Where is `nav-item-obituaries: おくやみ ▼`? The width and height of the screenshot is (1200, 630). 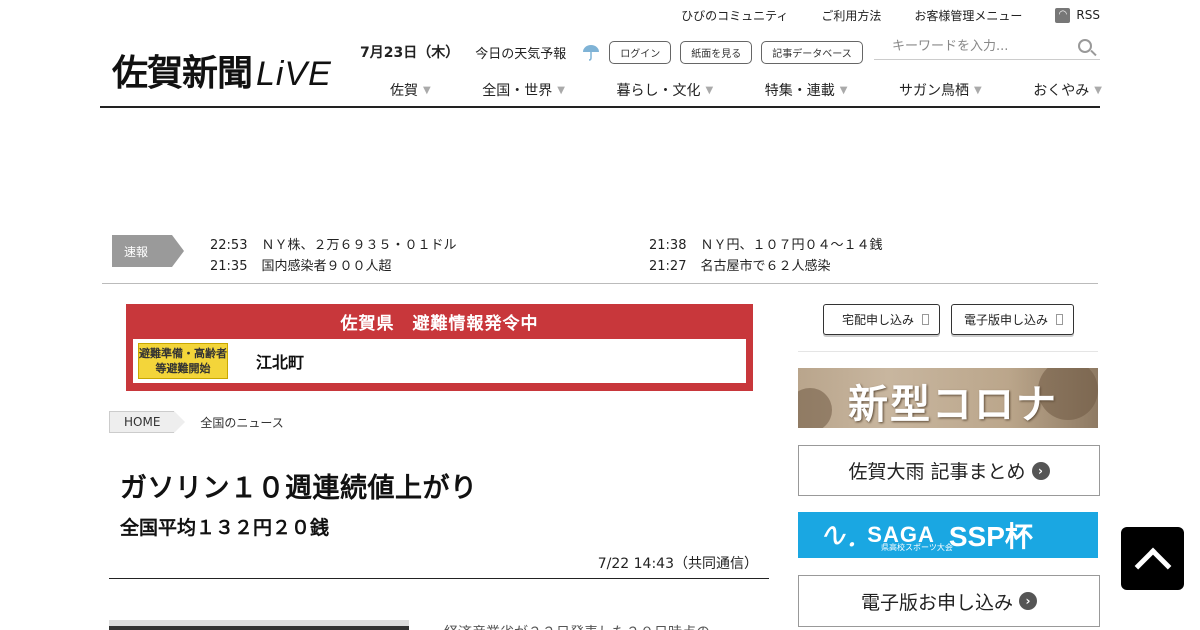 nav-item-obituaries: おくやみ ▼ is located at coordinates (1067, 90).